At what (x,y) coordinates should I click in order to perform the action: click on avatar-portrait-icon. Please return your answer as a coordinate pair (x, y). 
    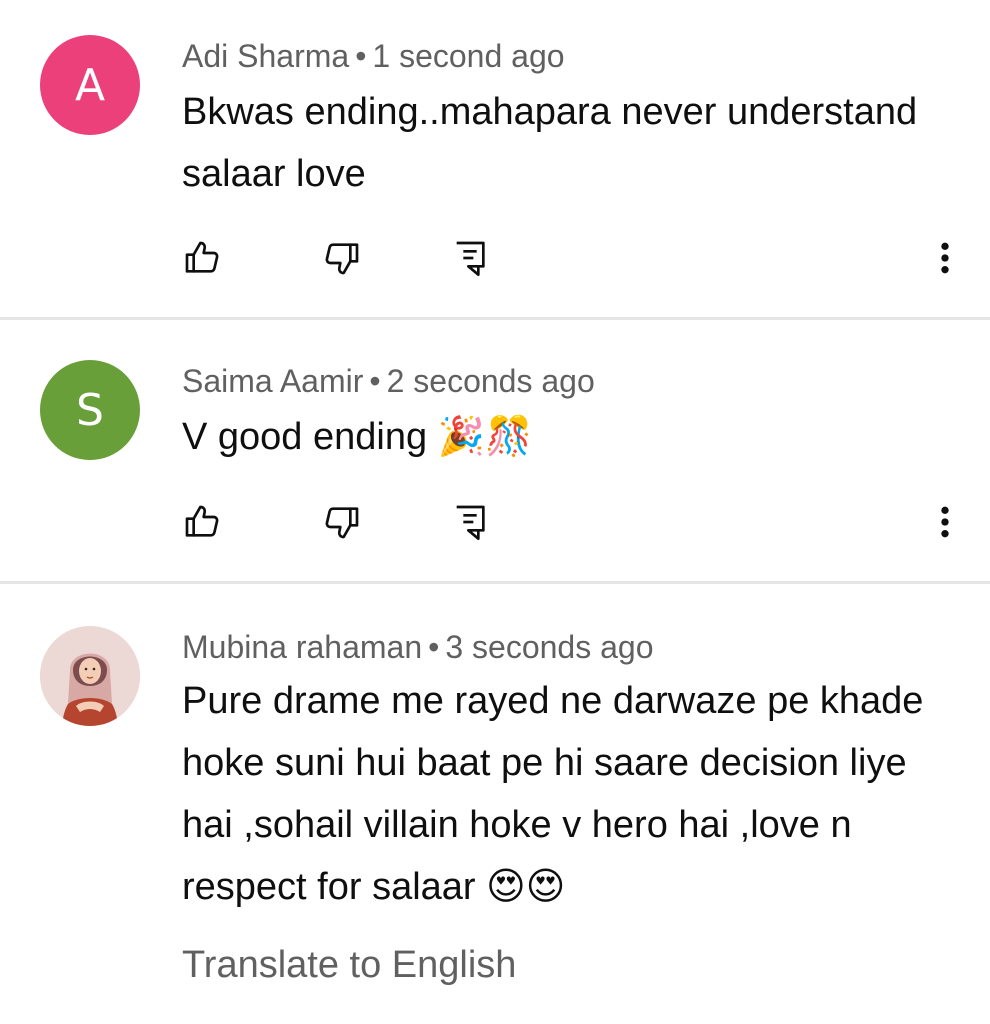
    Looking at the image, I should click on (90, 676).